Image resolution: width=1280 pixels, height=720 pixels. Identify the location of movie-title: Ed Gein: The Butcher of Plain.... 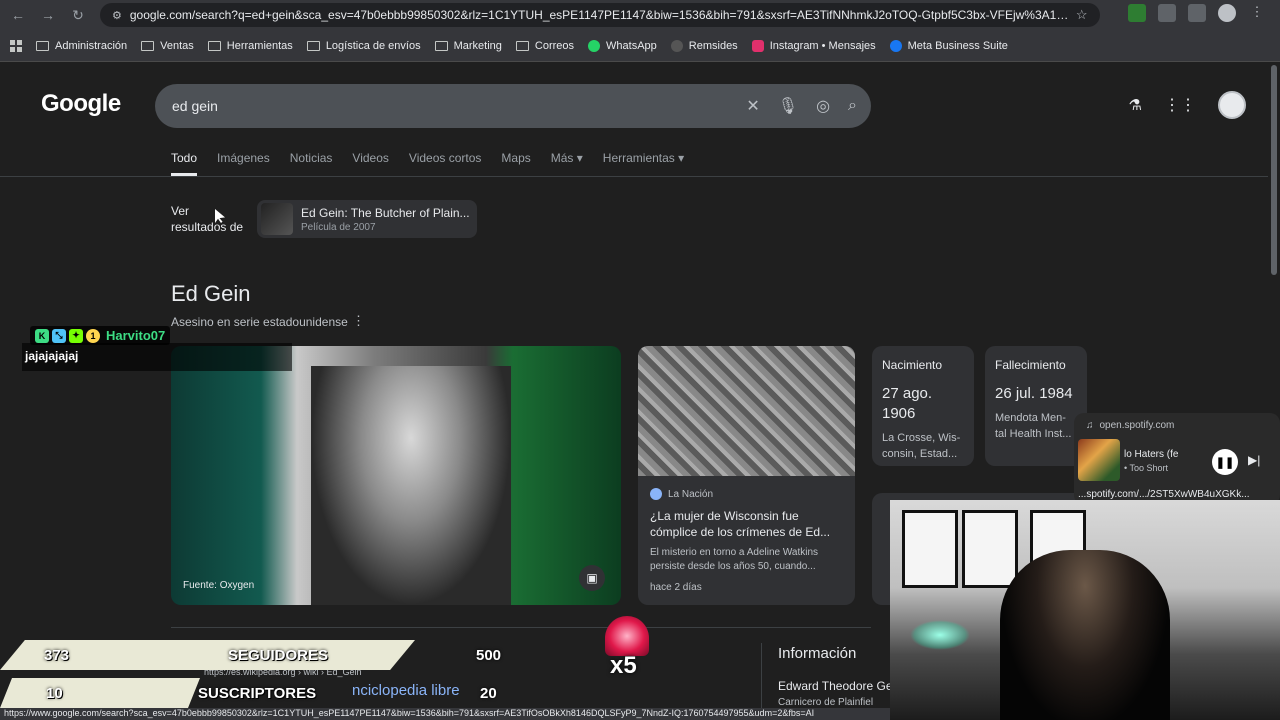
(385, 212).